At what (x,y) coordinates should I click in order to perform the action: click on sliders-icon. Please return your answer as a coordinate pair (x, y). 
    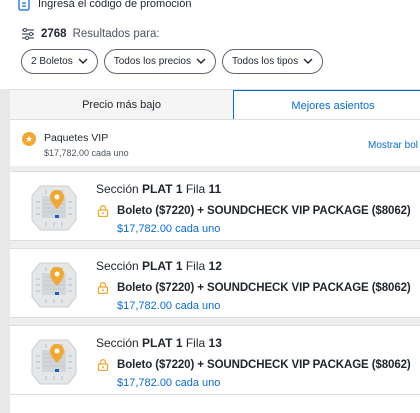
    Looking at the image, I should click on (28, 34).